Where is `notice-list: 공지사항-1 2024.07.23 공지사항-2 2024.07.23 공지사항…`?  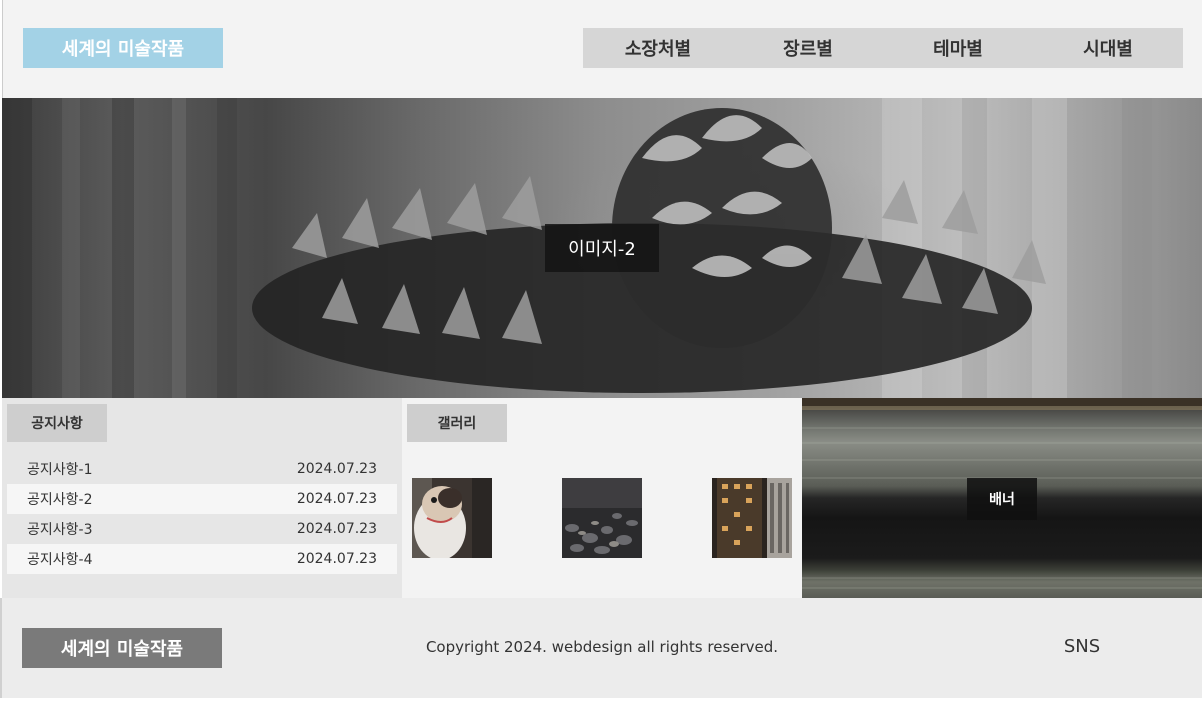
notice-list: 공지사항-1 2024.07.23 공지사항-2 2024.07.23 공지사항… is located at coordinates (202, 514).